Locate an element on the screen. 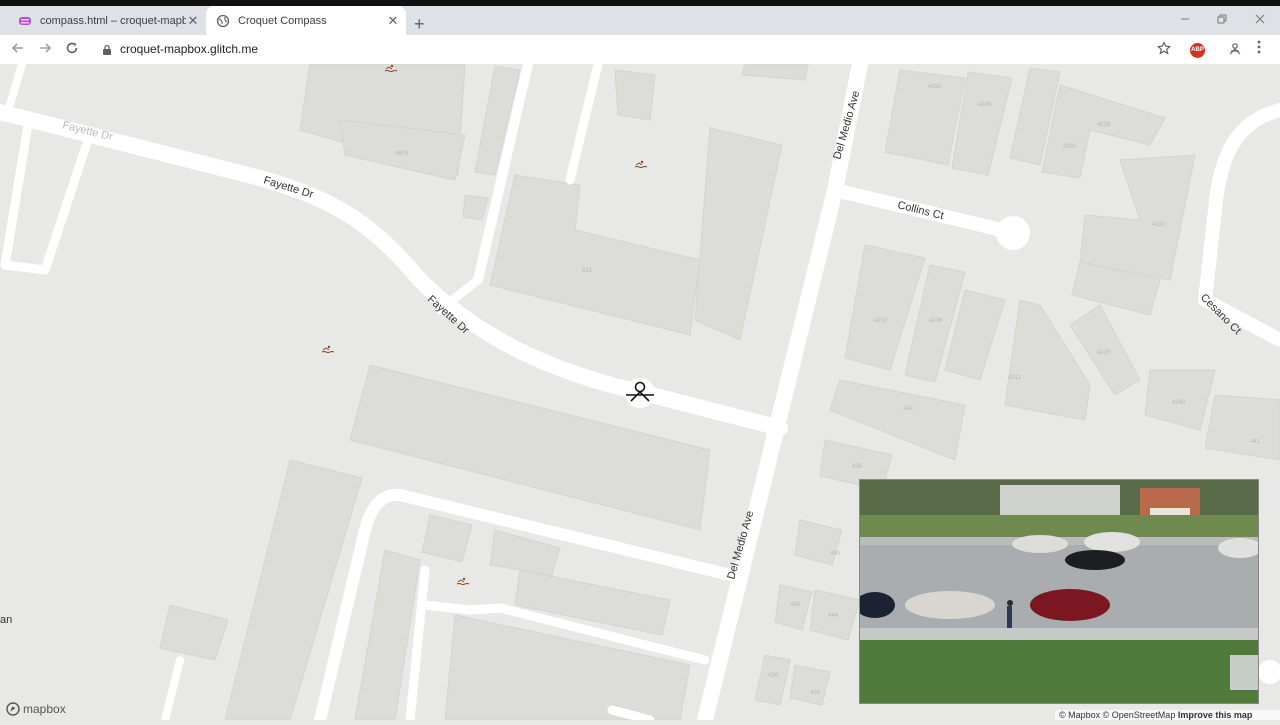  bookmark-star-icon is located at coordinates (1164, 49).